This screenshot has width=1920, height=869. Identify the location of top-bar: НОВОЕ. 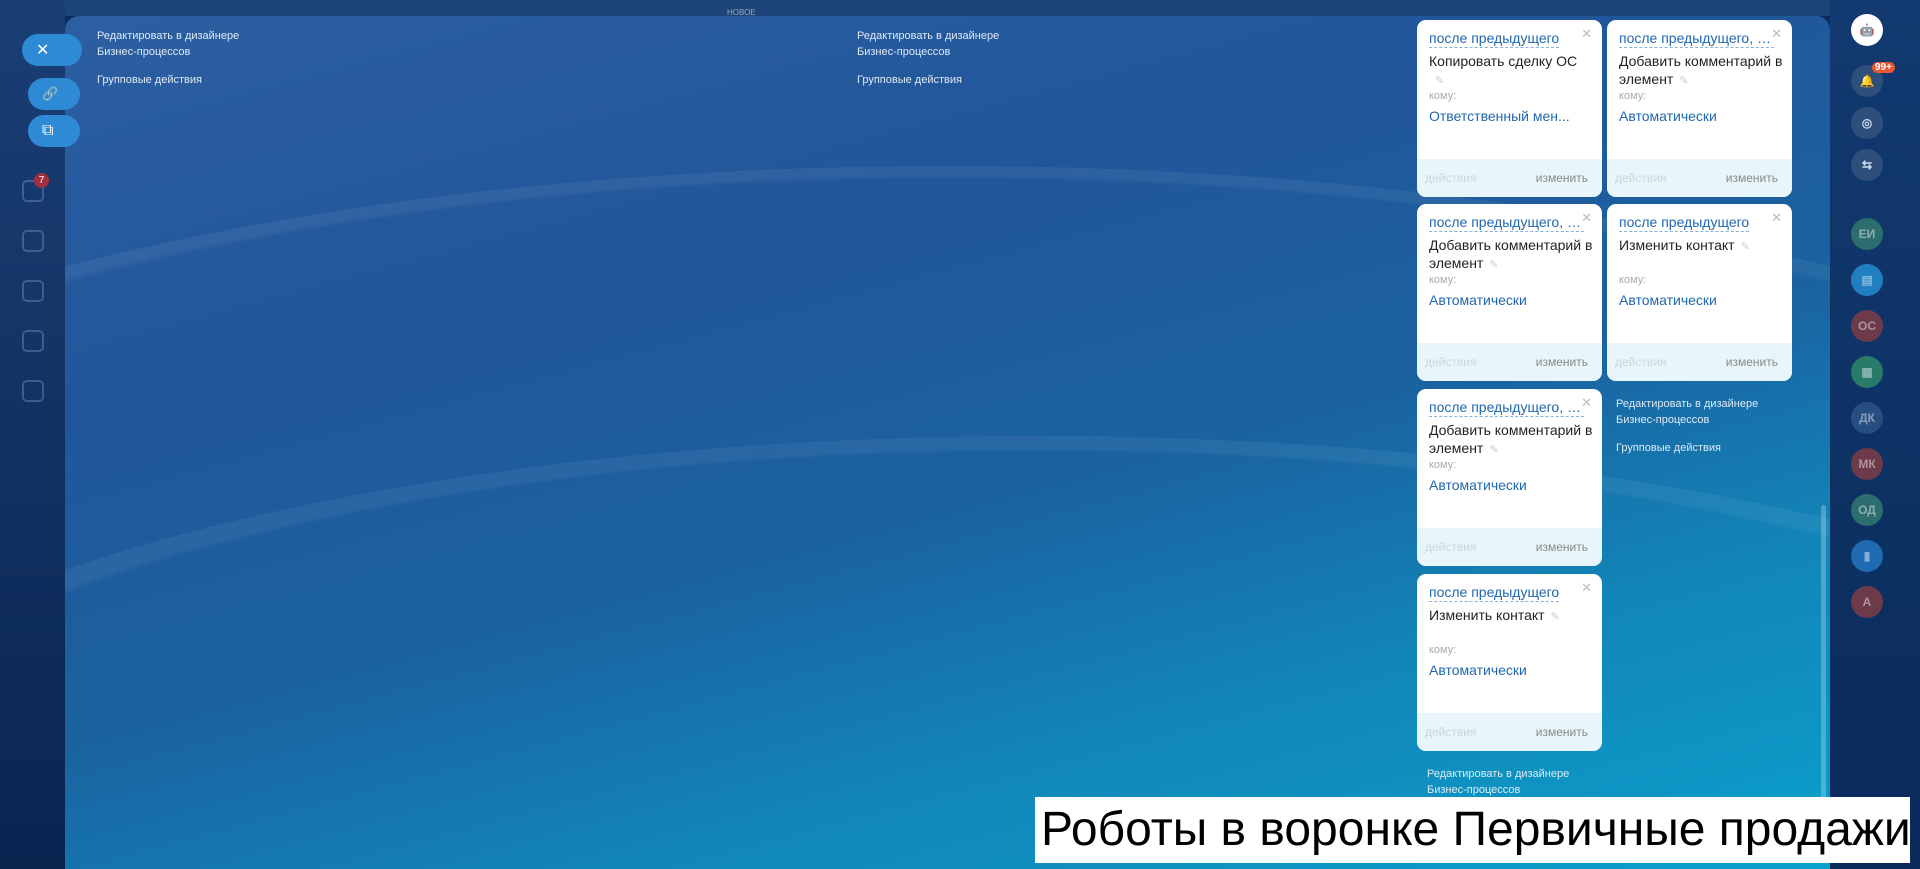
(947, 8).